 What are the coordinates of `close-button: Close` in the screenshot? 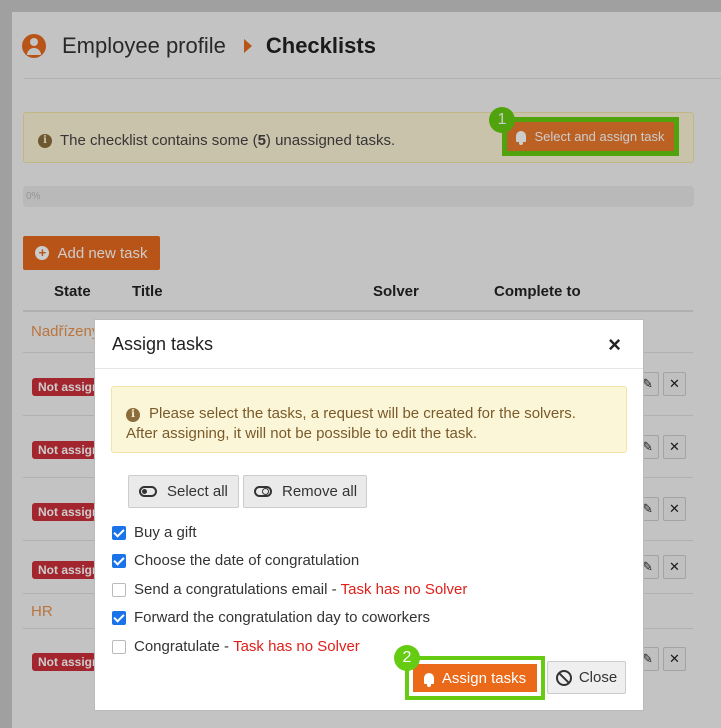 It's located at (586, 677).